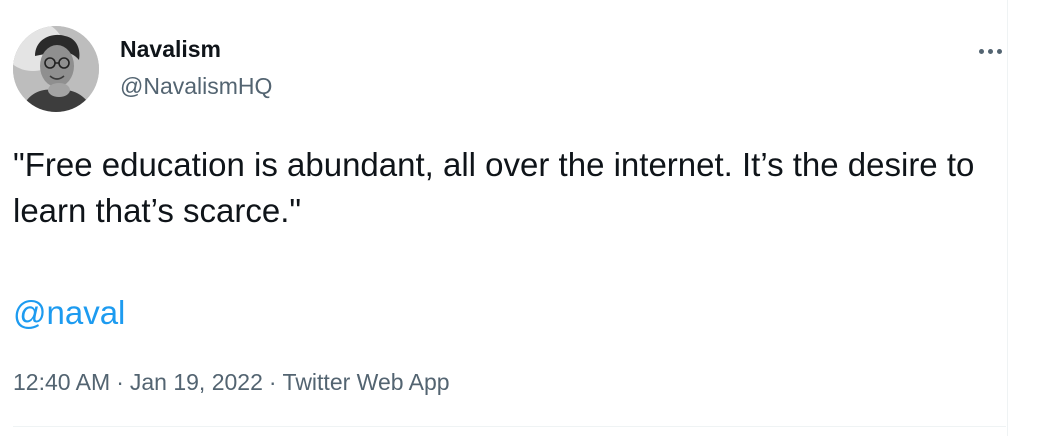 This screenshot has width=1046, height=436. I want to click on more-options-icon, so click(990, 51).